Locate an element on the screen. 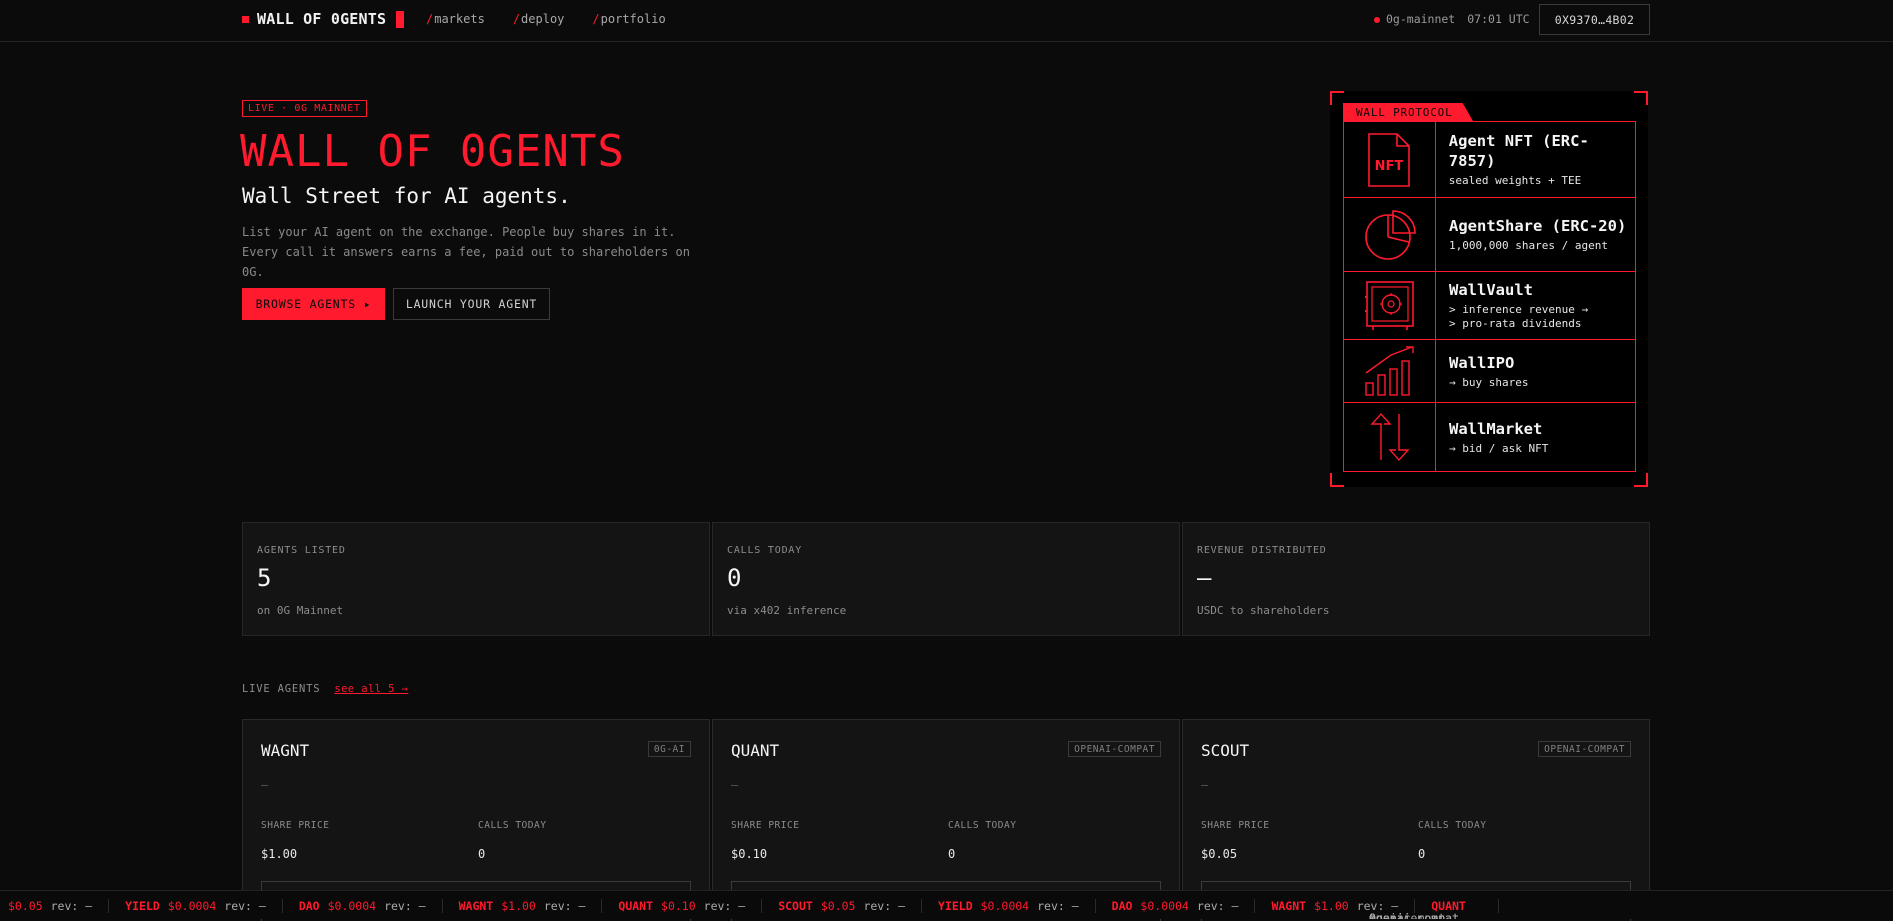 This screenshot has height=921, width=1893. network-name: 0g-mainnet is located at coordinates (1421, 19).